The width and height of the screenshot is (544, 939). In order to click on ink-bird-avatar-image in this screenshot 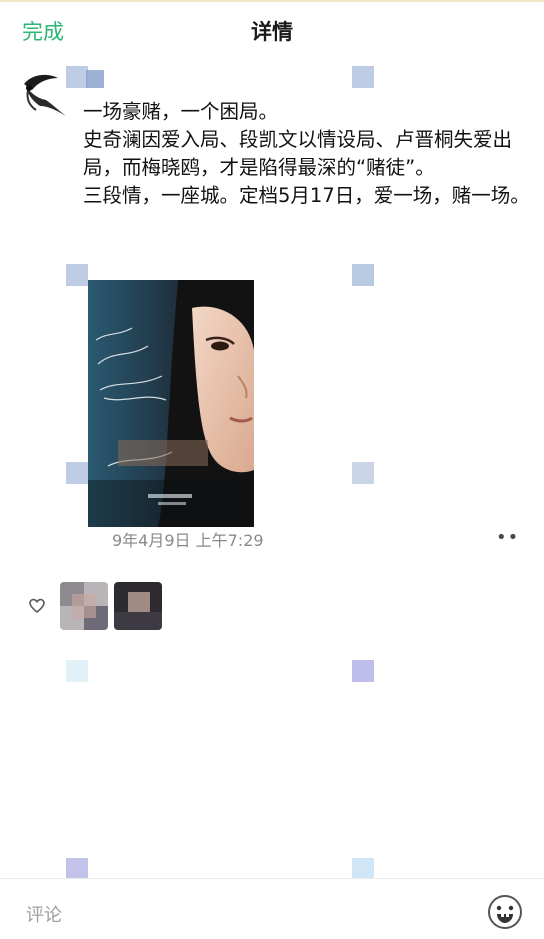, I will do `click(44, 94)`.